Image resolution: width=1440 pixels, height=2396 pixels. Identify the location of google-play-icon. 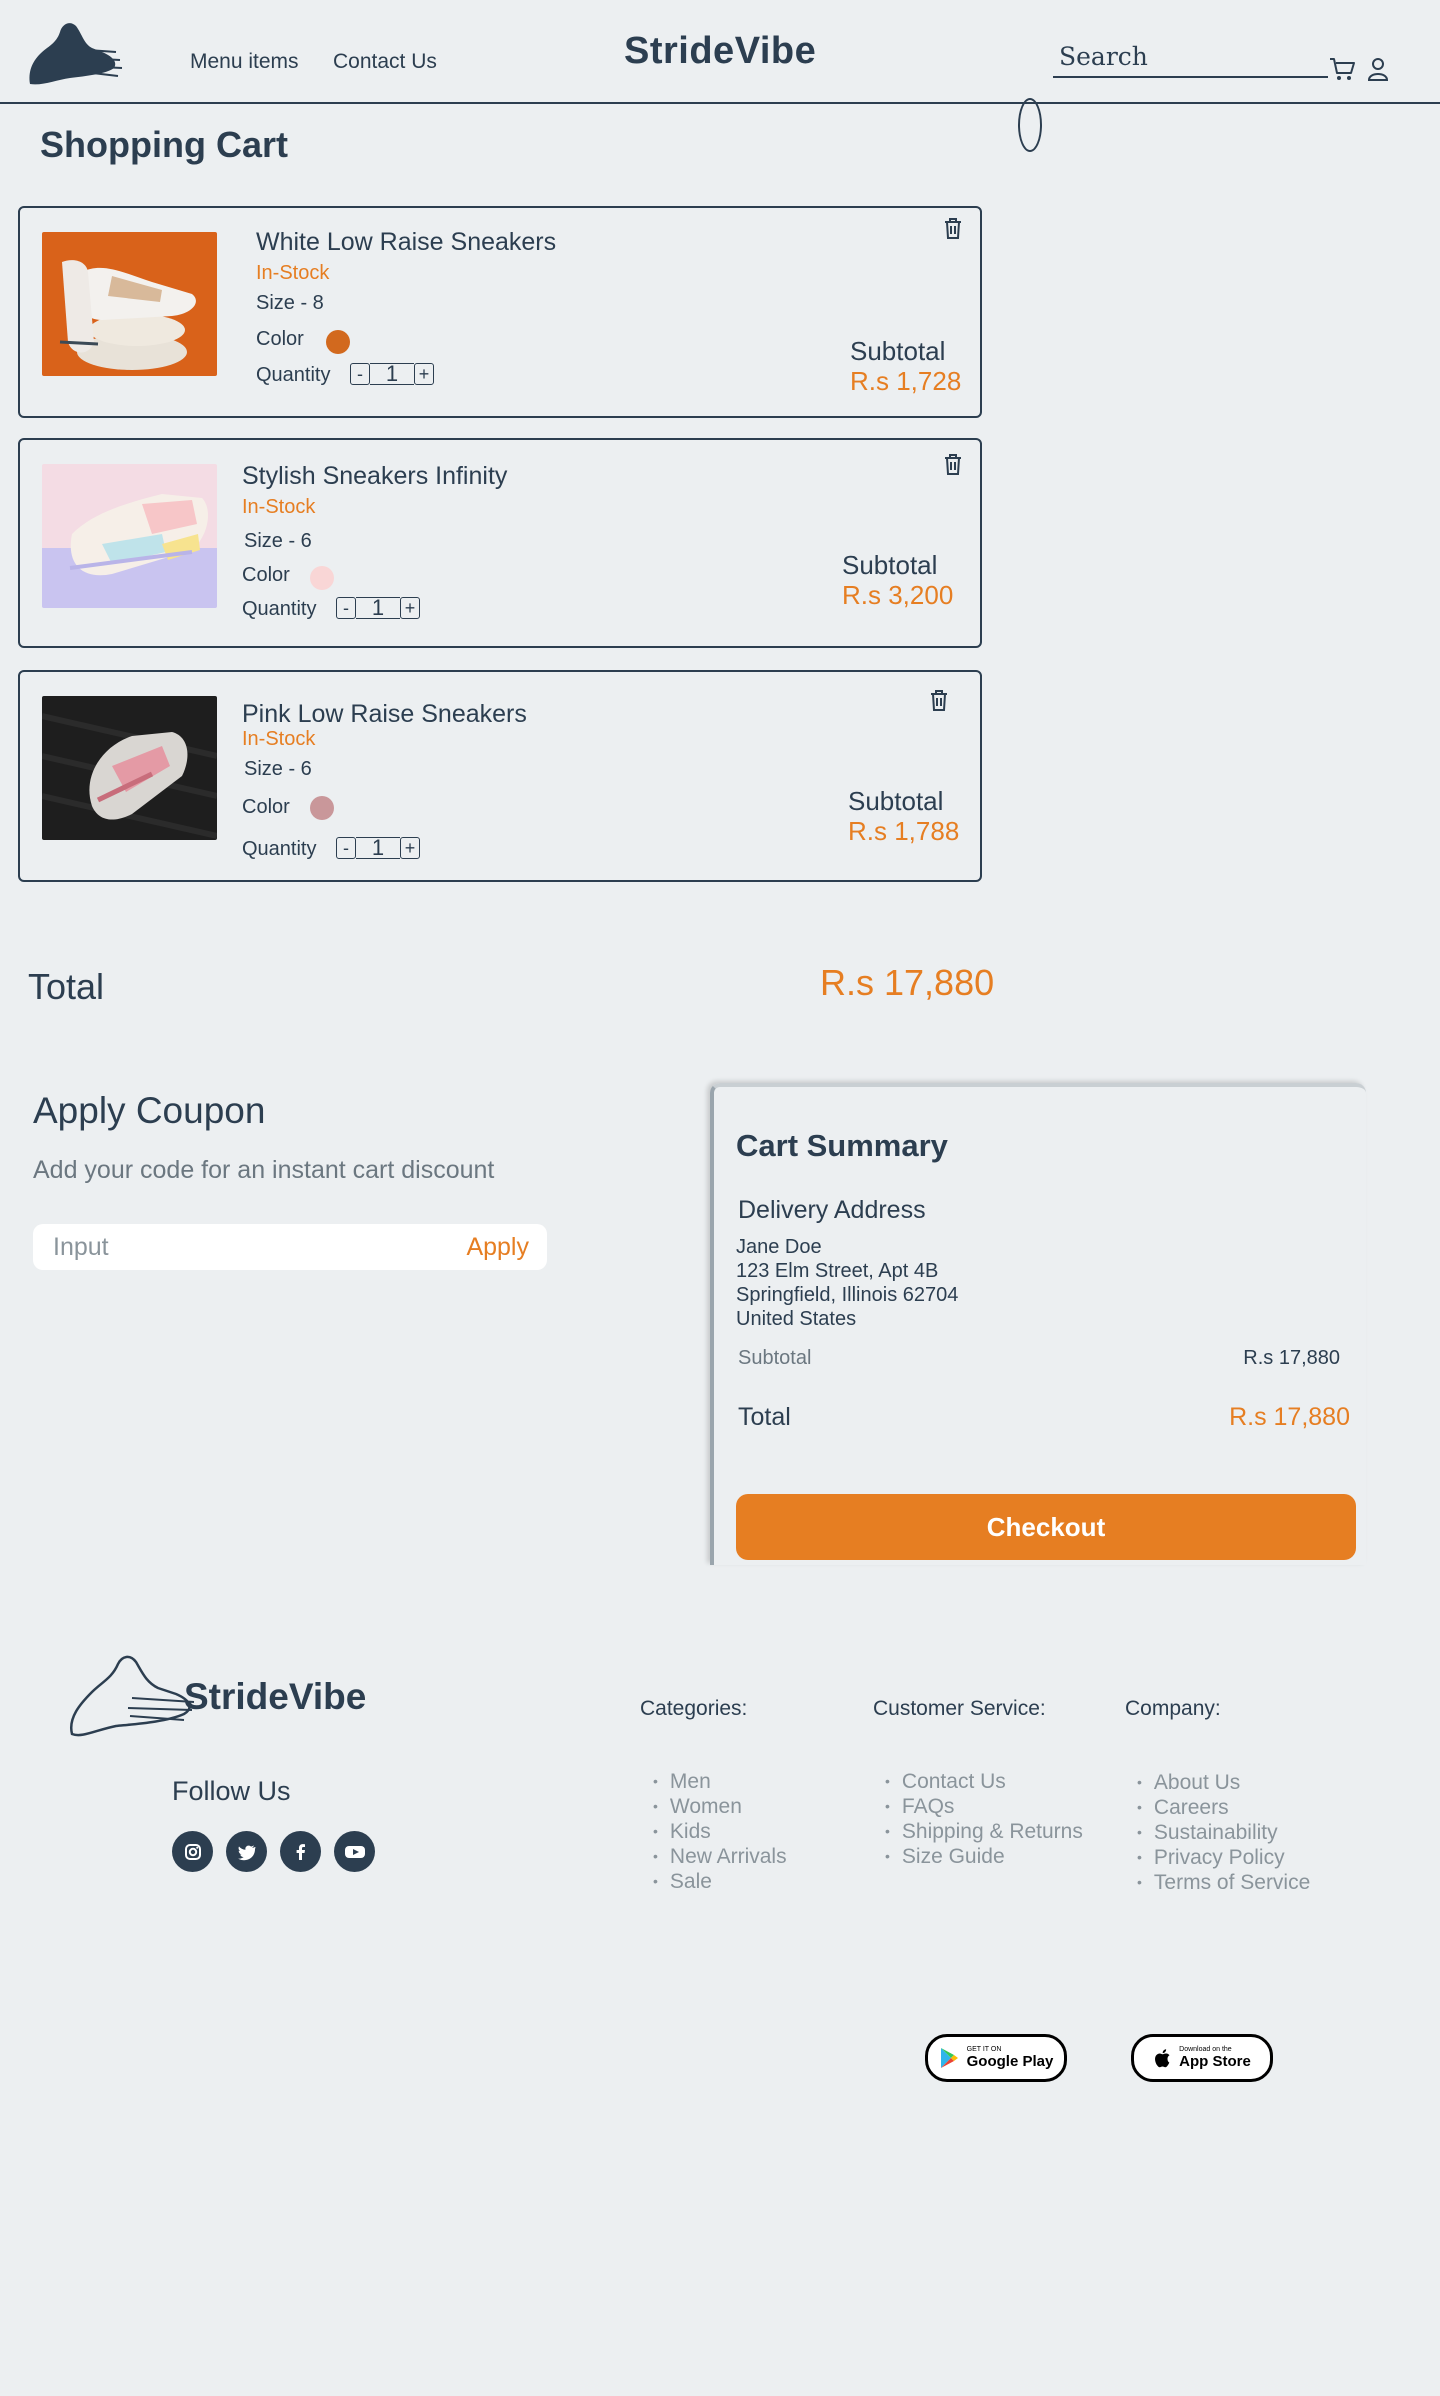
(949, 2058).